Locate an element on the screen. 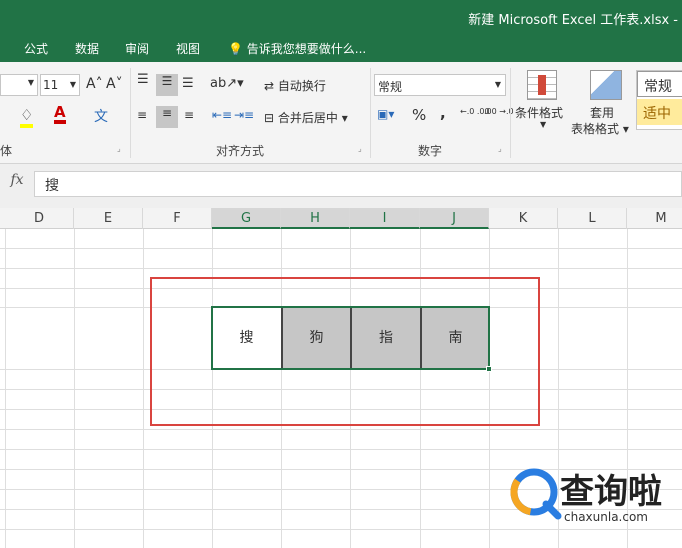 The image size is (682, 548). column-header-h: H is located at coordinates (315, 218).